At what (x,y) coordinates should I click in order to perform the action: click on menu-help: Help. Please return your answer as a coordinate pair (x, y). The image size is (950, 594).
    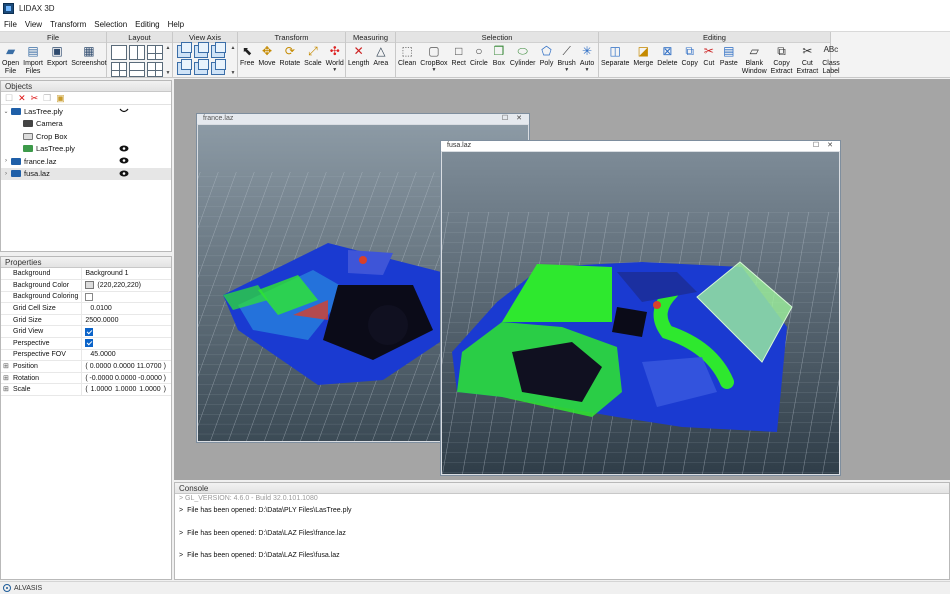
    Looking at the image, I should click on (176, 24).